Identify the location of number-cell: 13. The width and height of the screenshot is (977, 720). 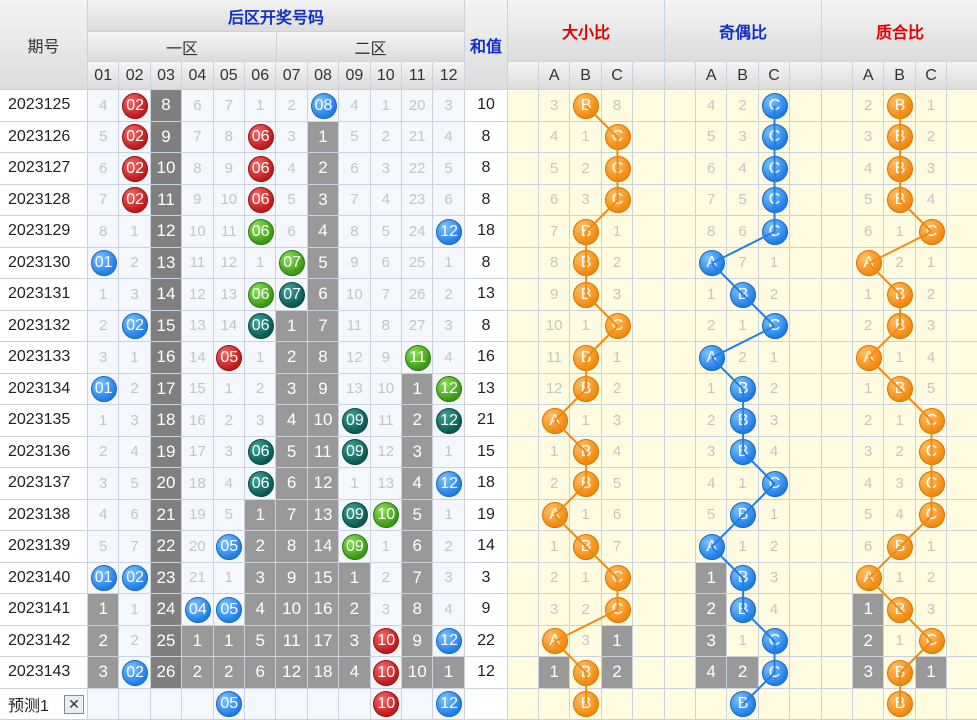
(198, 326).